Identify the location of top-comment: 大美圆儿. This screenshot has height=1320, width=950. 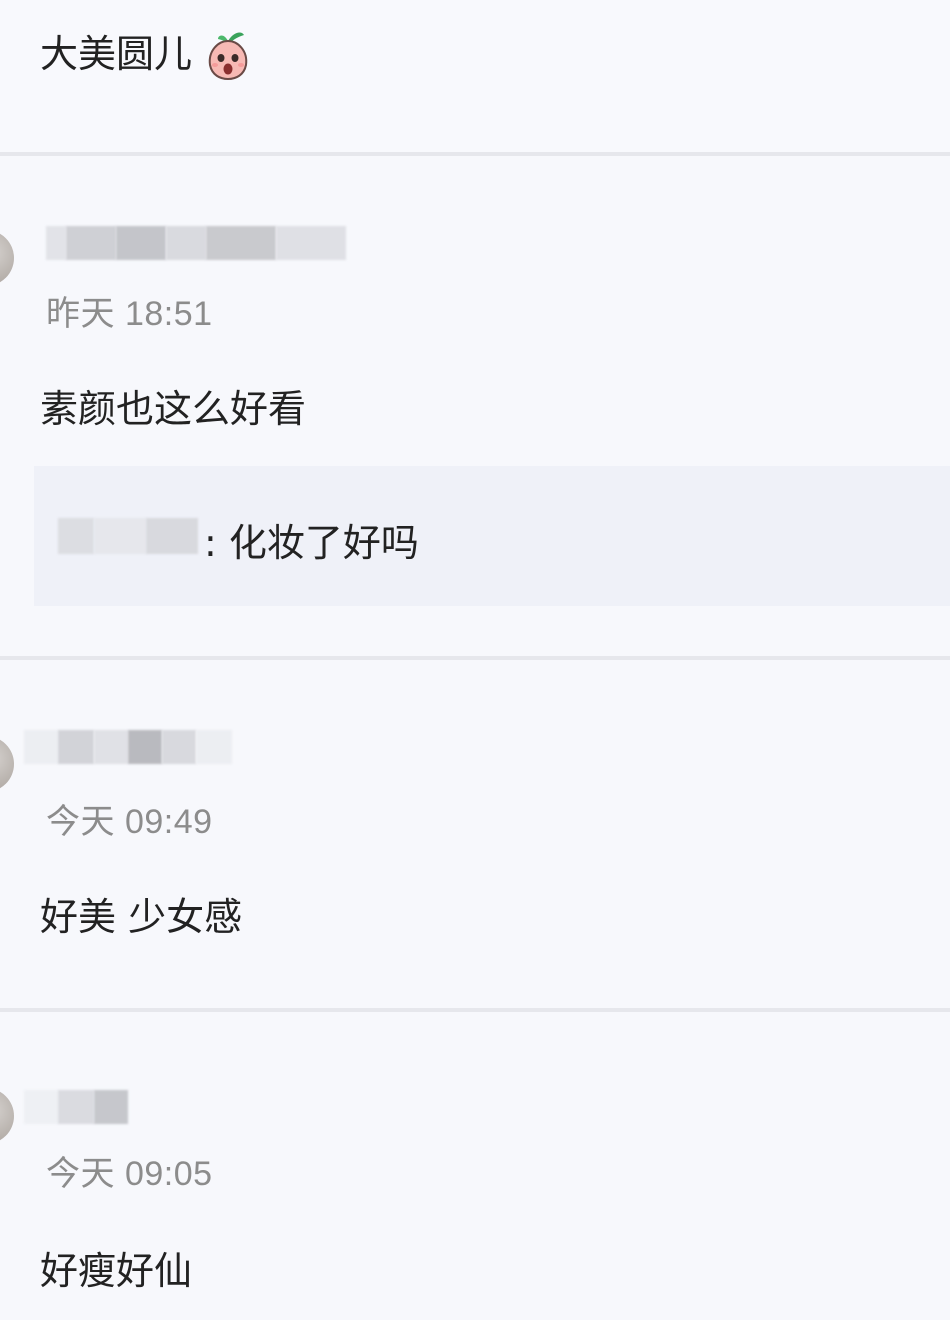
(475, 76).